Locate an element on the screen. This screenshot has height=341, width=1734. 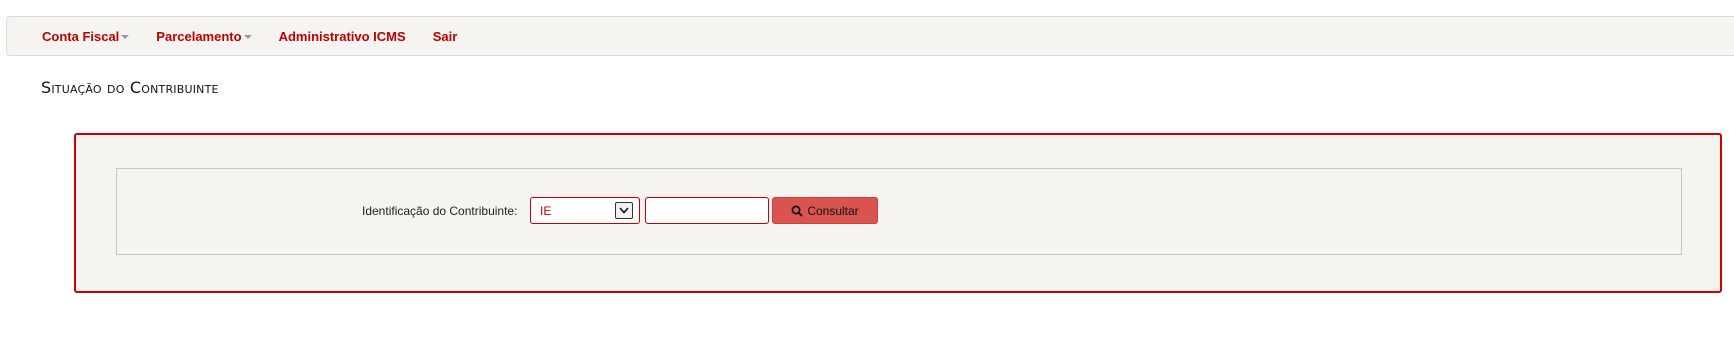
nav-item-parcelamento: Parcelamento is located at coordinates (204, 36).